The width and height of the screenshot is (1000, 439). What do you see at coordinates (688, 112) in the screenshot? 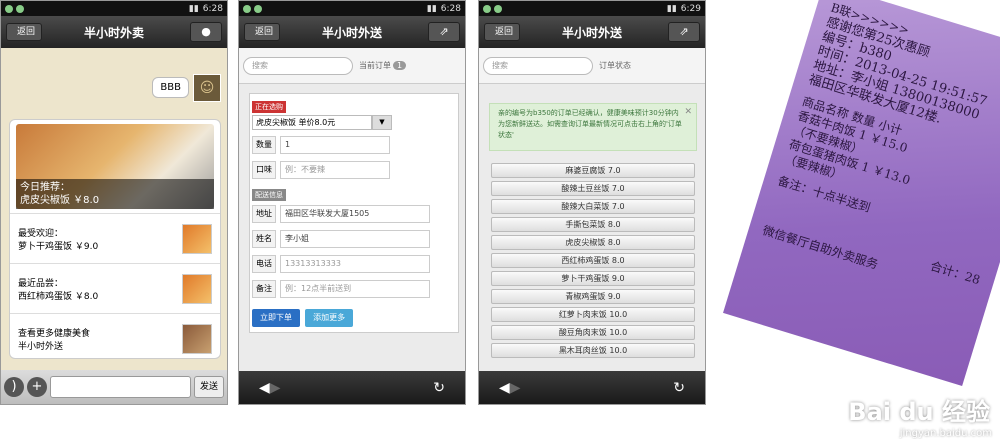
I see `close-icon: ✕` at bounding box center [688, 112].